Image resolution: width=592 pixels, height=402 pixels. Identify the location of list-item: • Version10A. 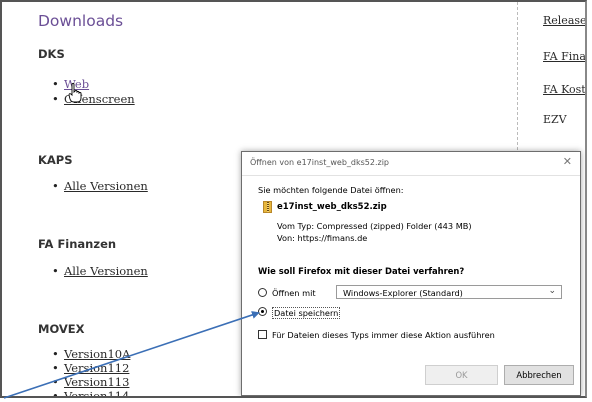
(91, 354).